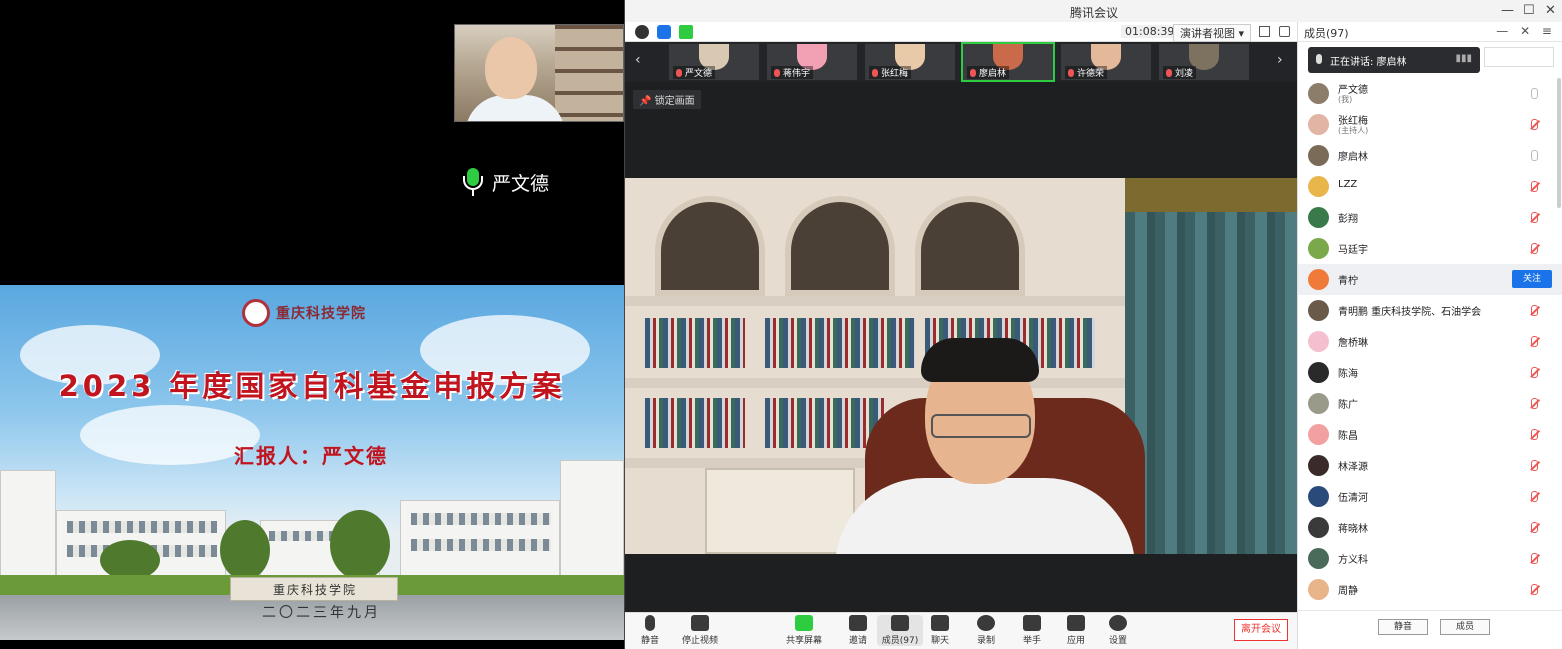  What do you see at coordinates (1284, 31) in the screenshot?
I see `layout-toggle-icon` at bounding box center [1284, 31].